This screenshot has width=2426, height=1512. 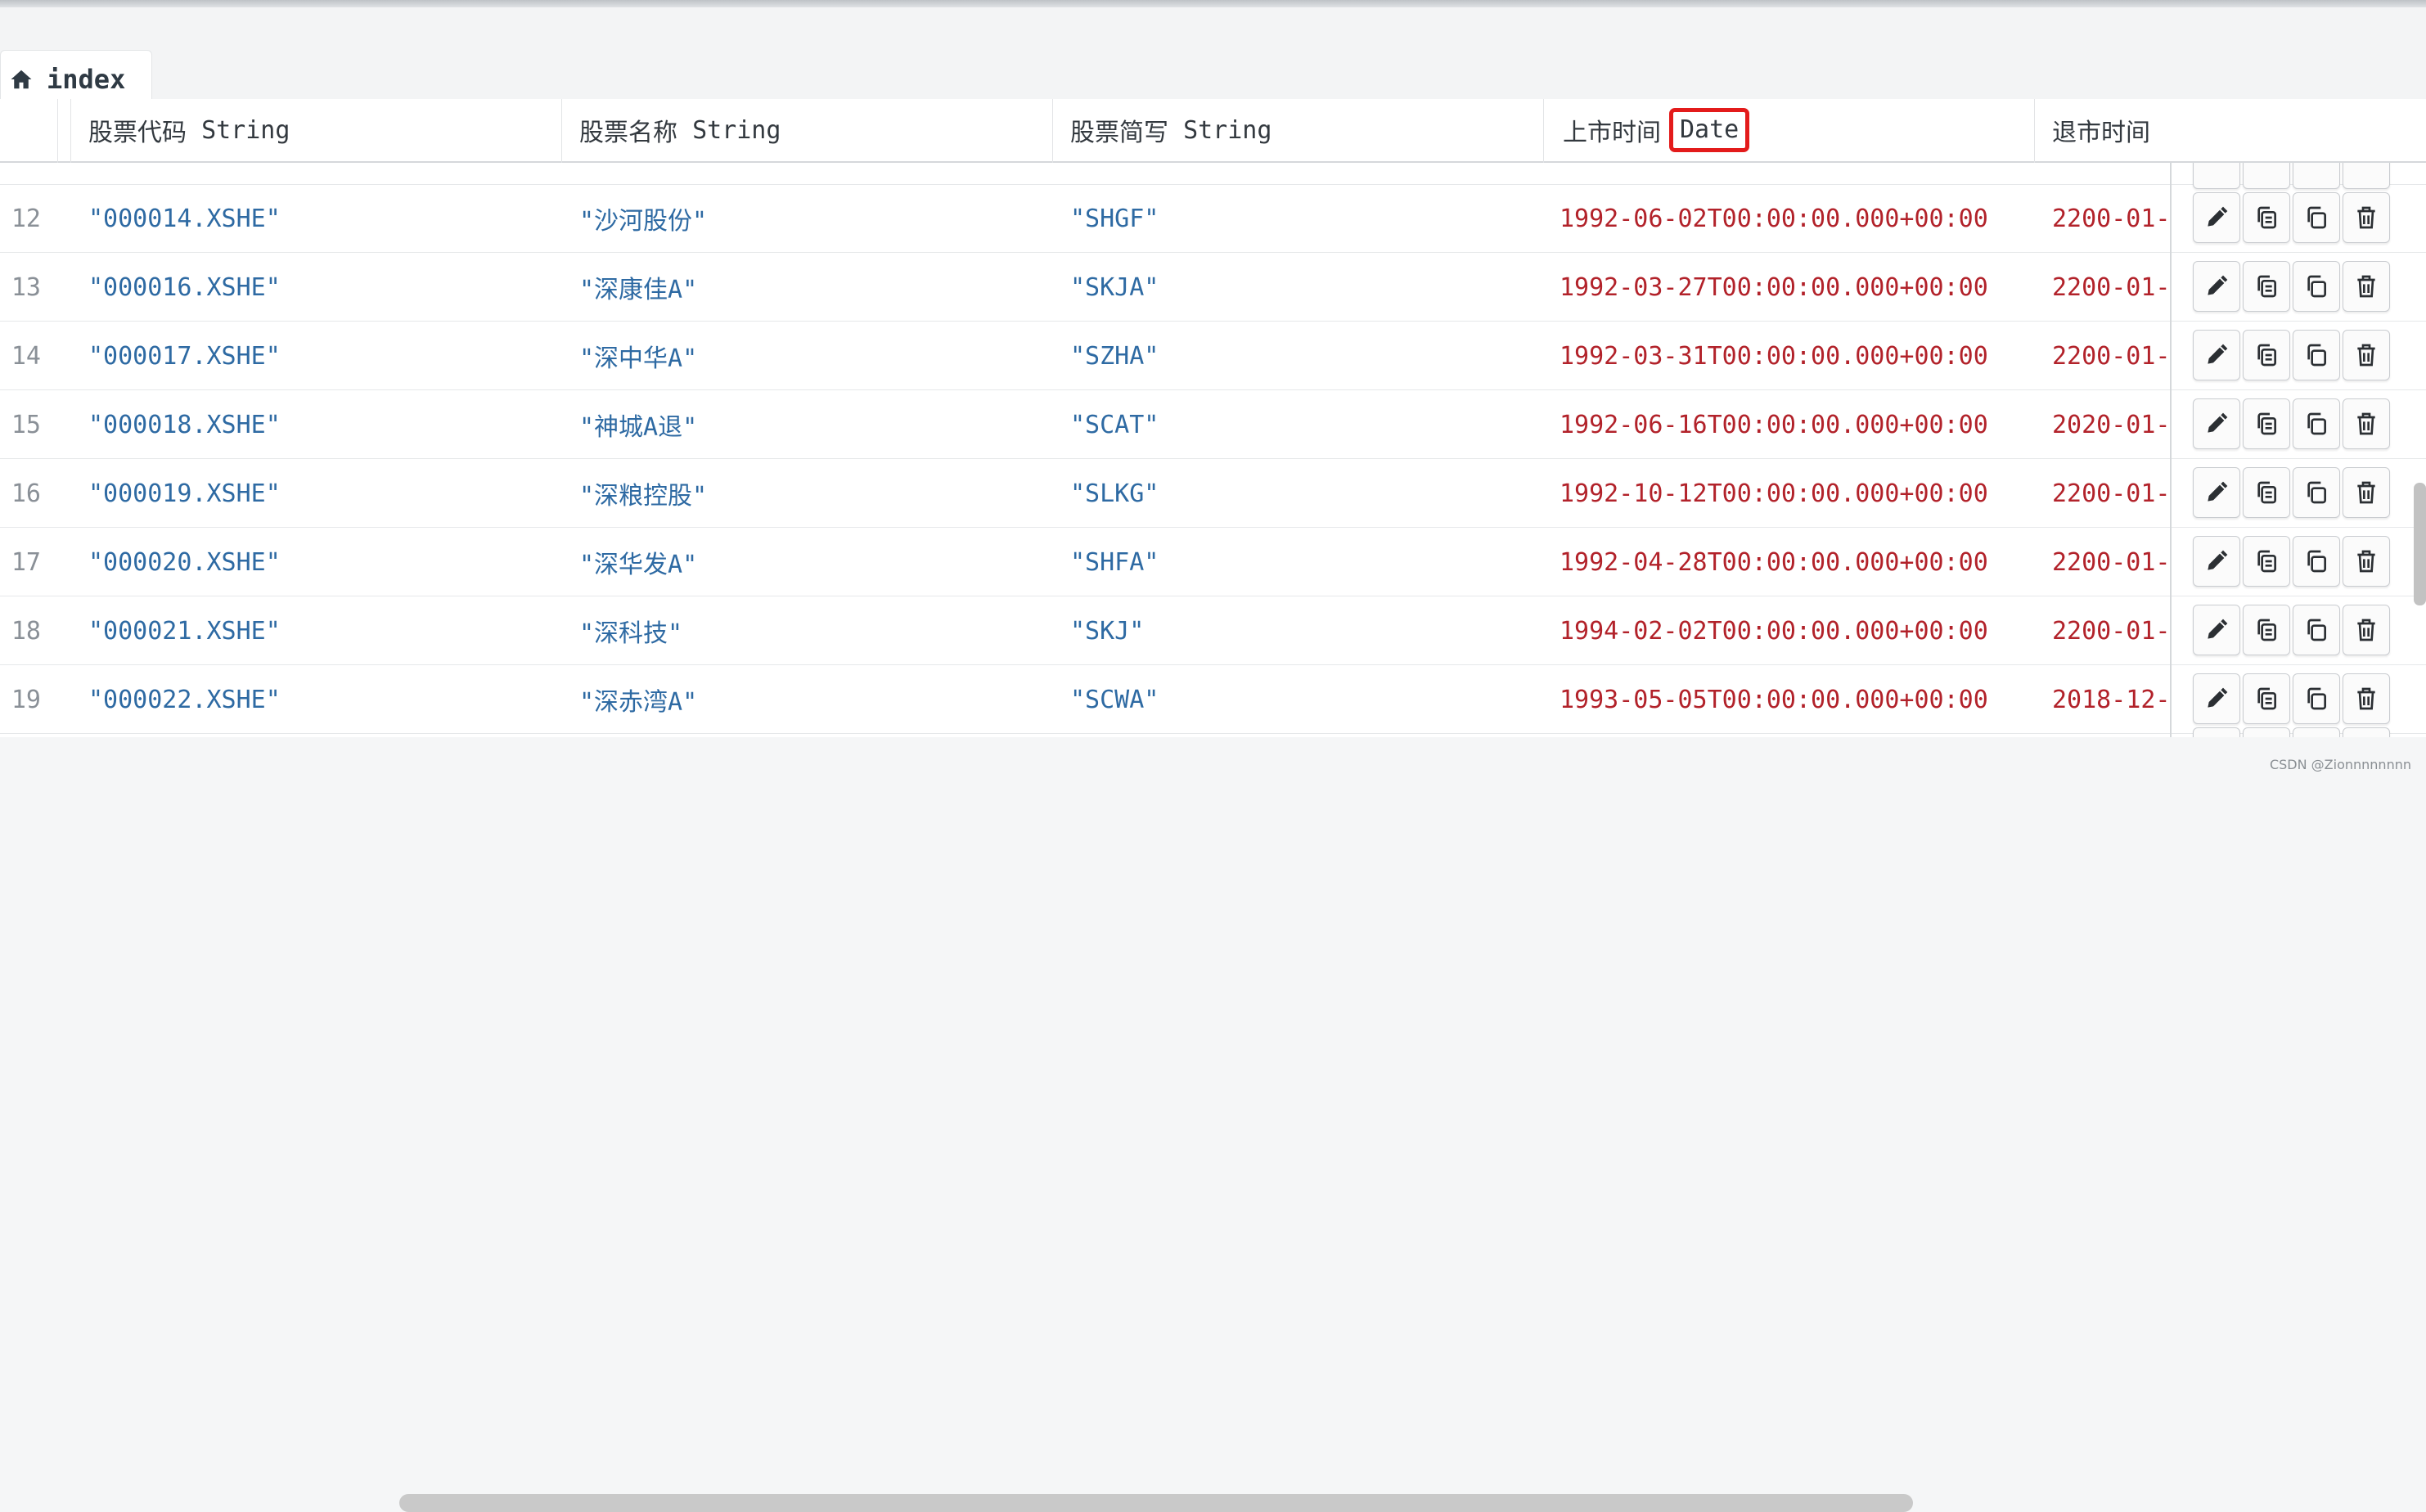 I want to click on cell-abbr: "SKJA", so click(x=1115, y=288).